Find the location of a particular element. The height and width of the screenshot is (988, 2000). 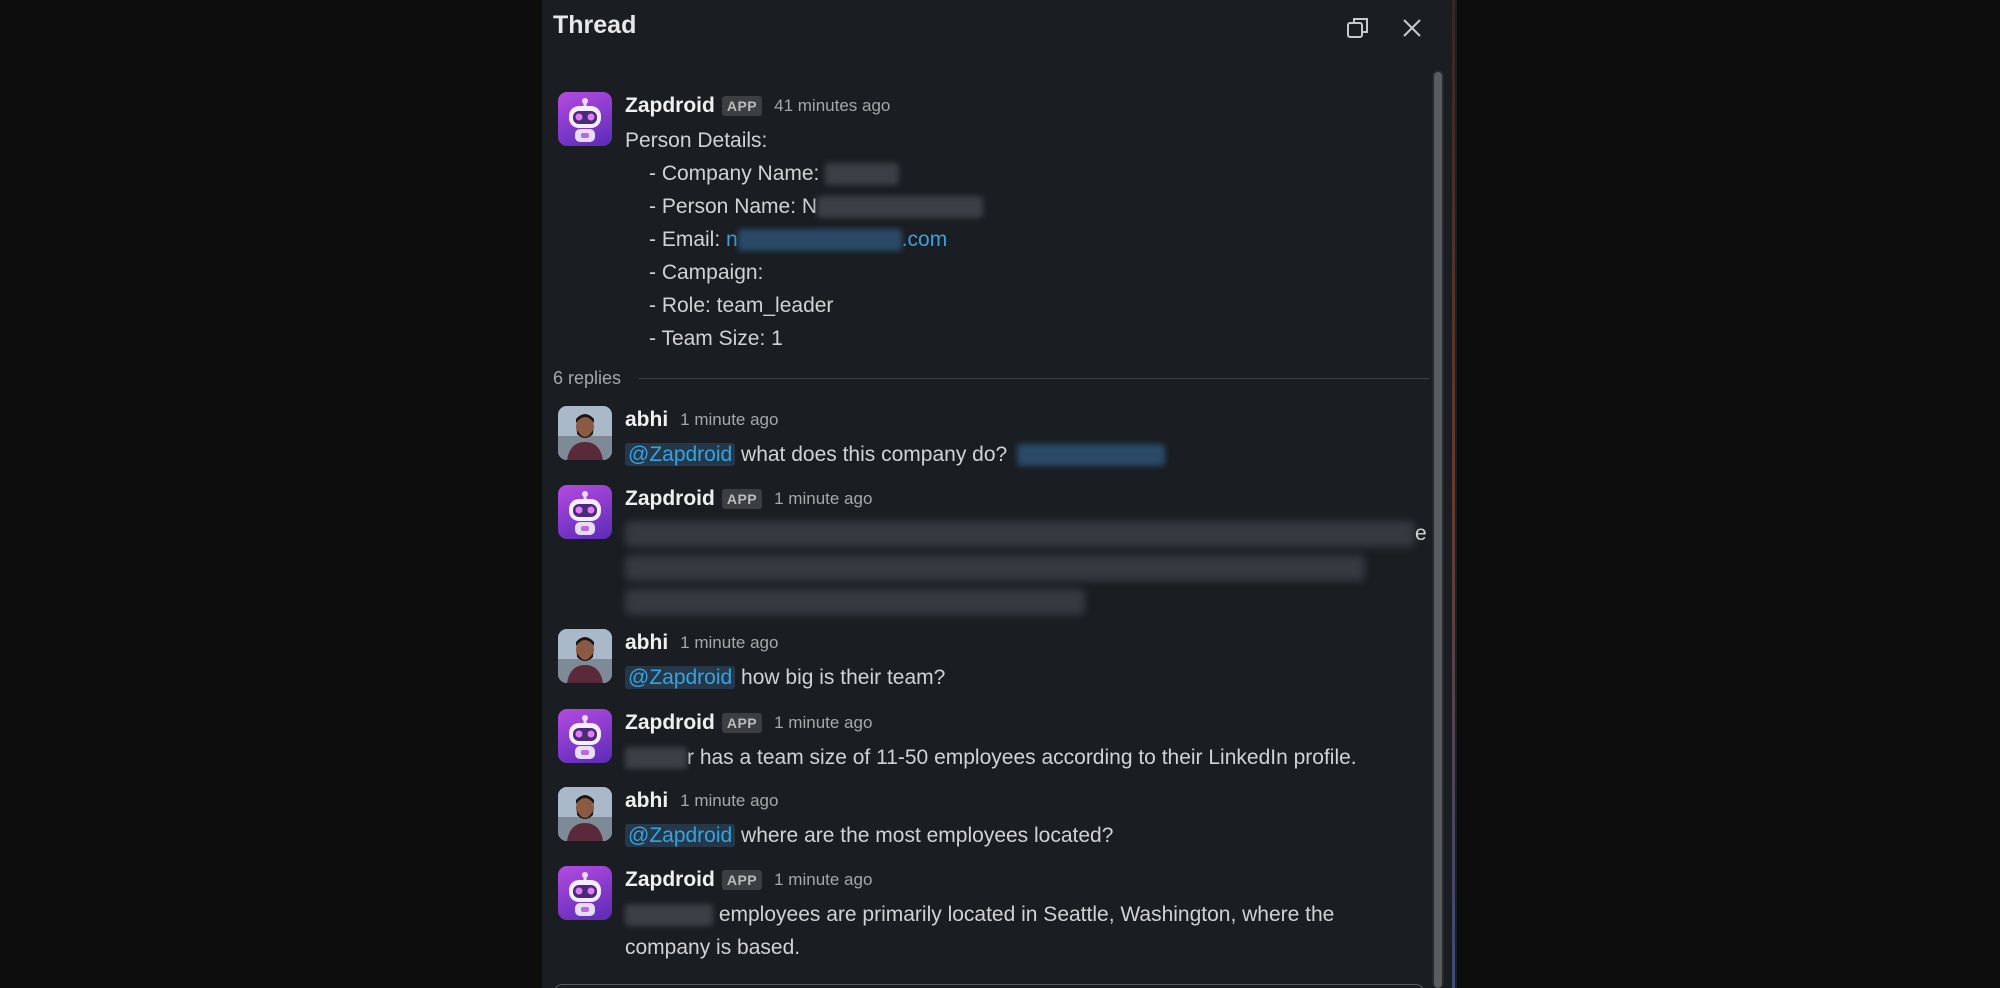

detail-company: - Company Name: is located at coordinates (1025, 173).